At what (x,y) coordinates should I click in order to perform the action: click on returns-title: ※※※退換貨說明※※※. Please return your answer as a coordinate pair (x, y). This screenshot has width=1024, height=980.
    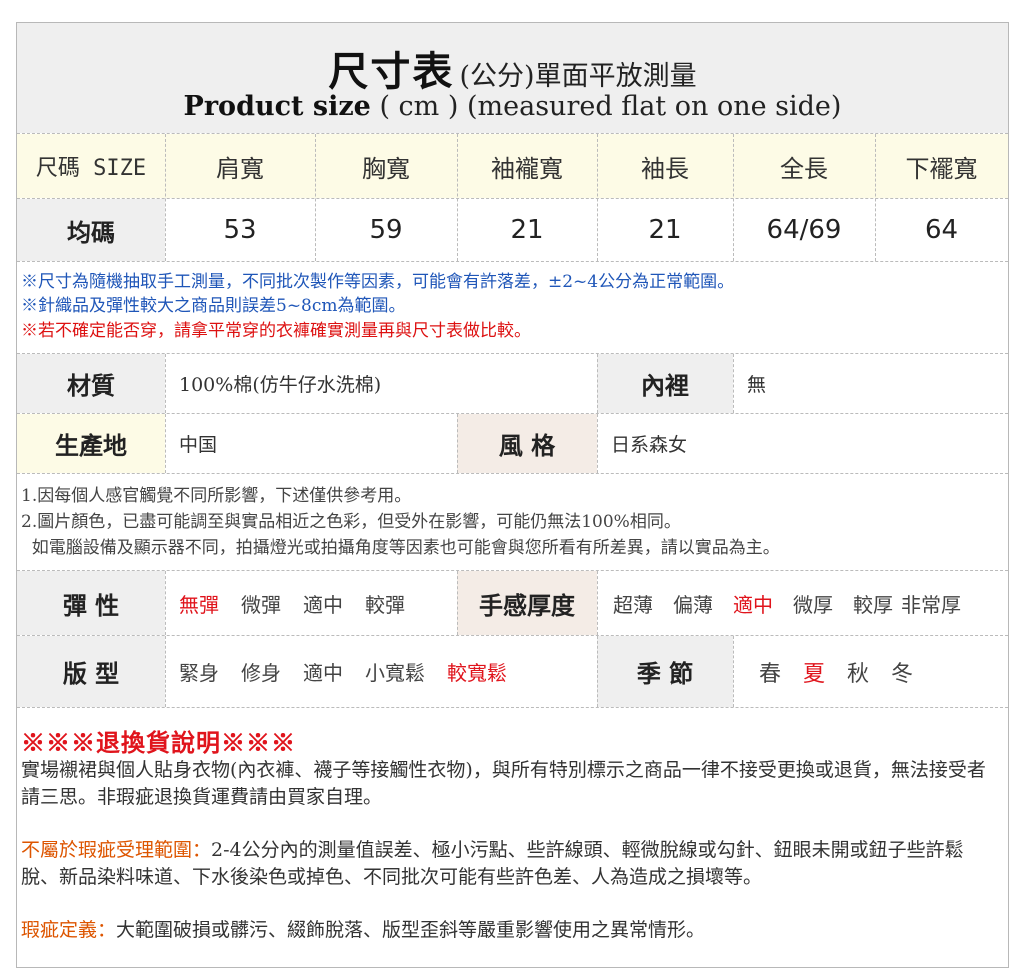
    Looking at the image, I should click on (158, 742).